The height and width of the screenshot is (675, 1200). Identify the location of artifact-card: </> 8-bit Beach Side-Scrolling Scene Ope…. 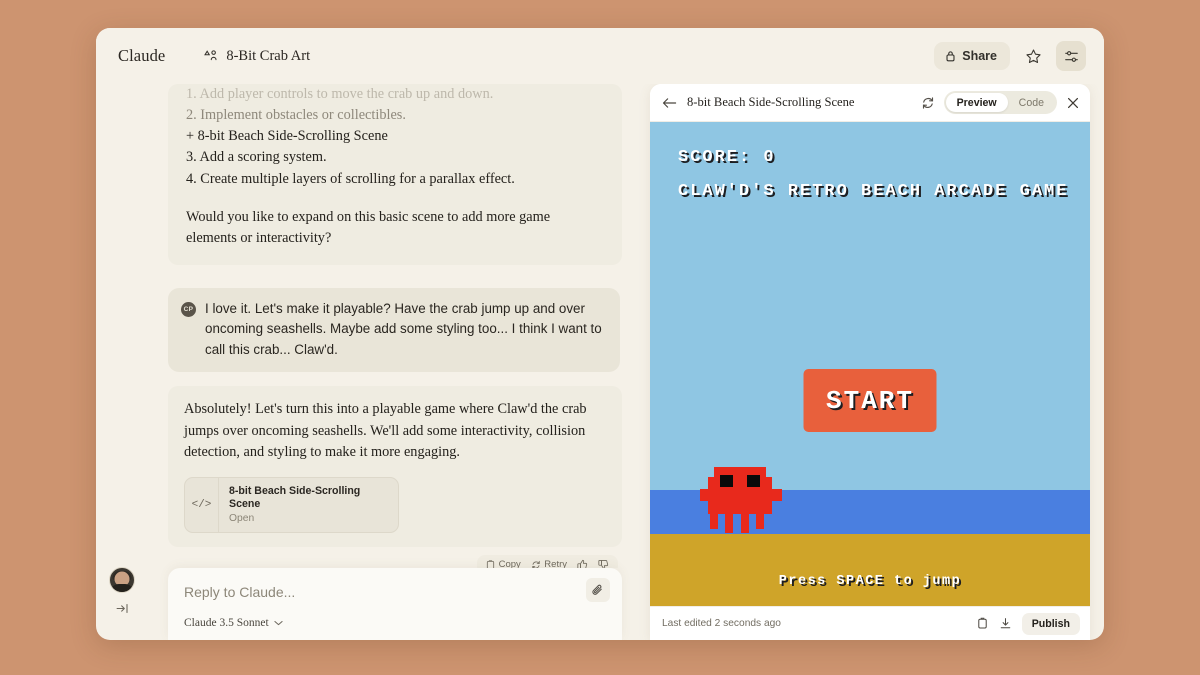
(291, 504).